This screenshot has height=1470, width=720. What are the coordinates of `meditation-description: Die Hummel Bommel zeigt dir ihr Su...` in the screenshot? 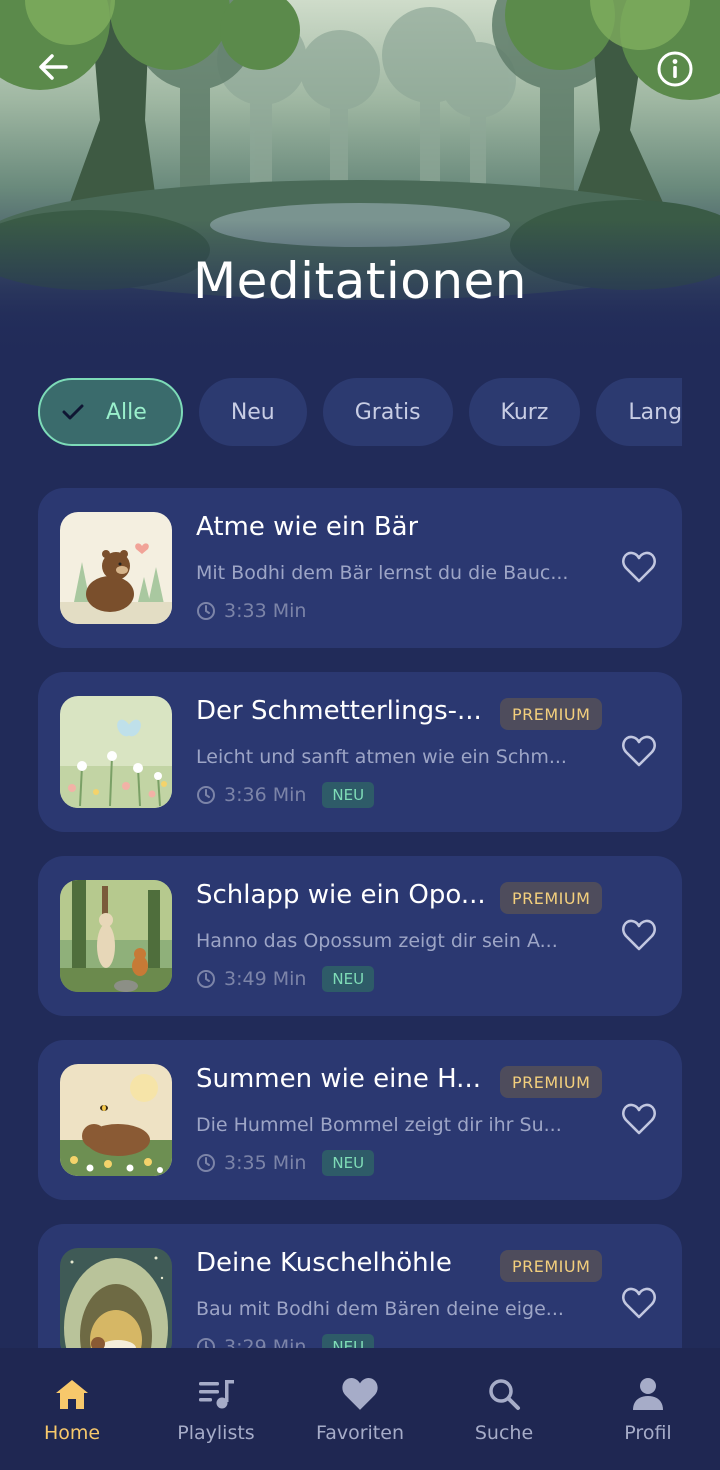 It's located at (379, 1125).